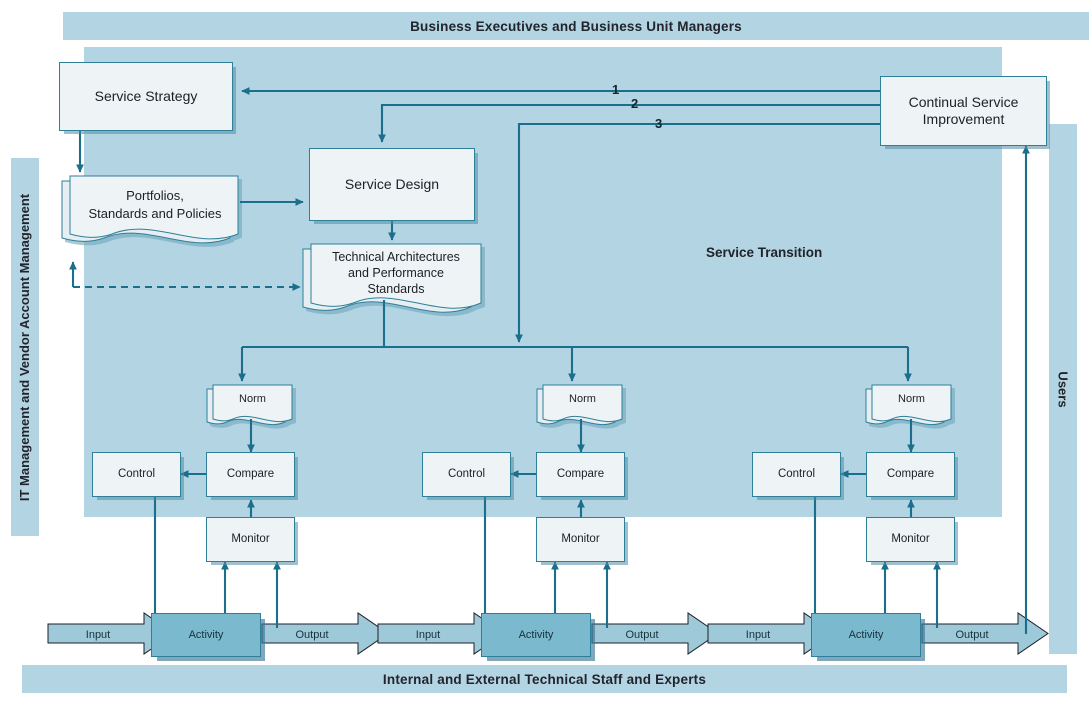 The height and width of the screenshot is (713, 1089). I want to click on label-input-3-text: Input, so click(758, 634).